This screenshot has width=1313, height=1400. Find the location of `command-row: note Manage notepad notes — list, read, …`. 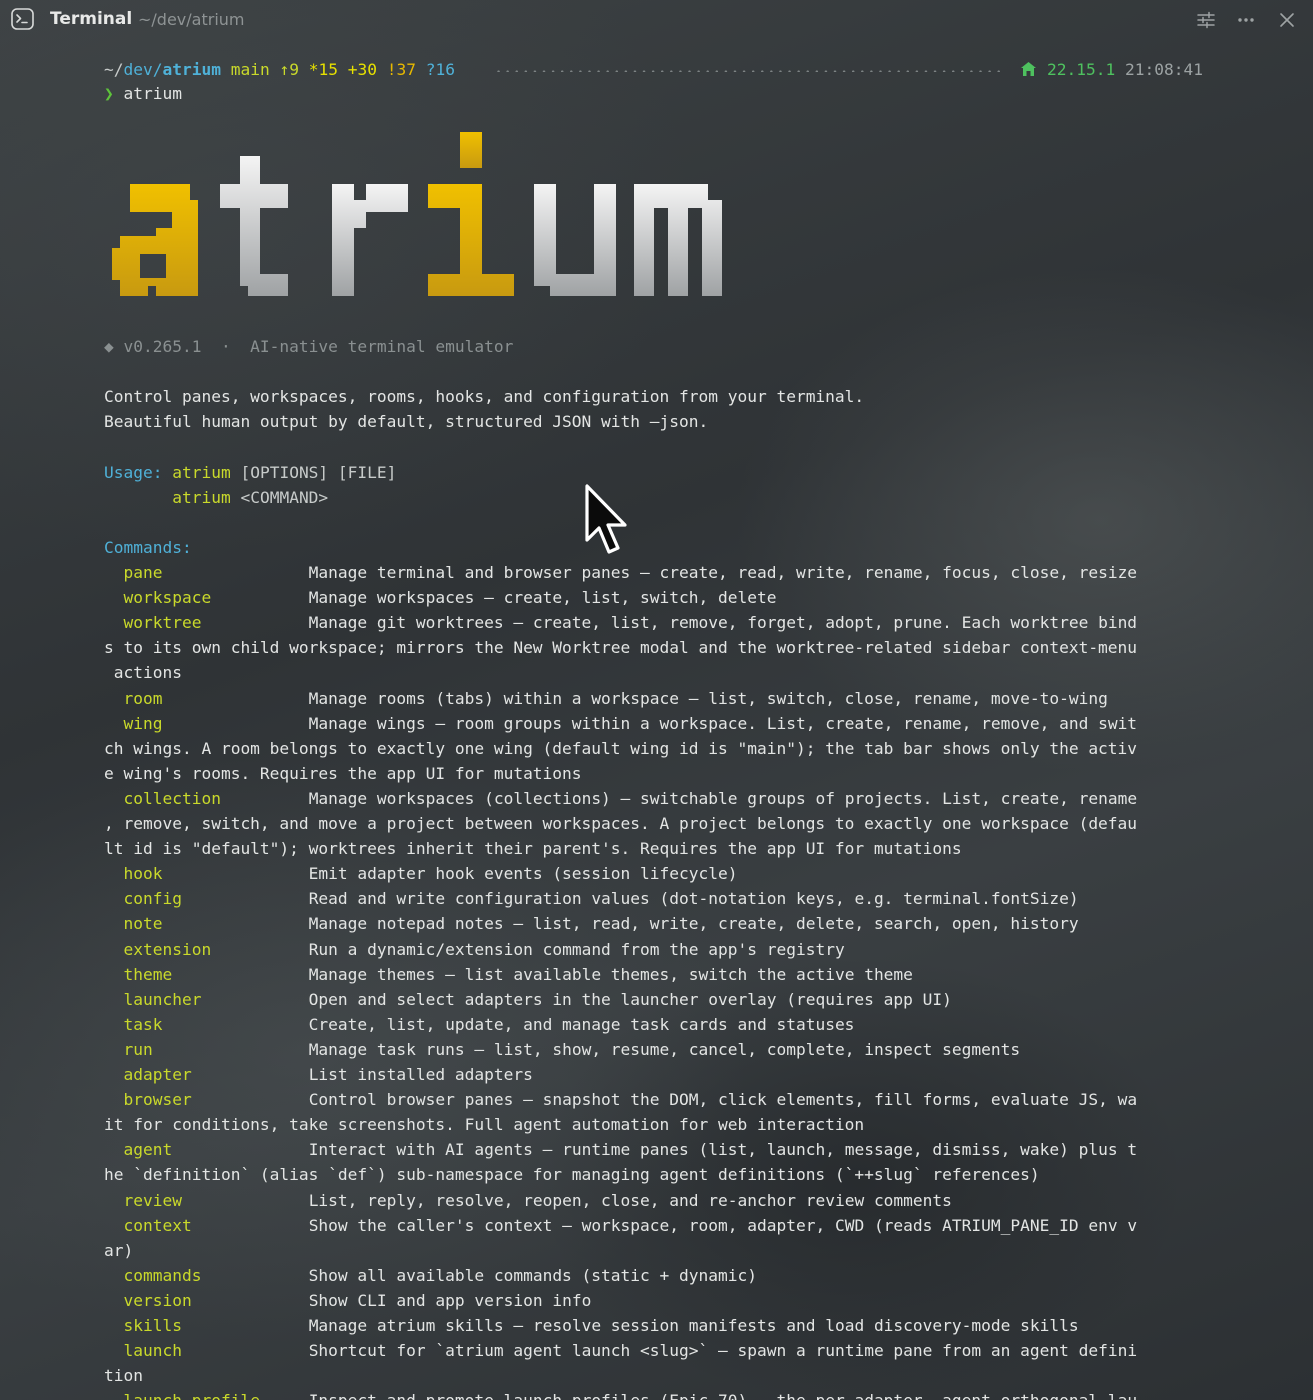

command-row: note Manage notepad notes — list, read, … is located at coordinates (591, 923).